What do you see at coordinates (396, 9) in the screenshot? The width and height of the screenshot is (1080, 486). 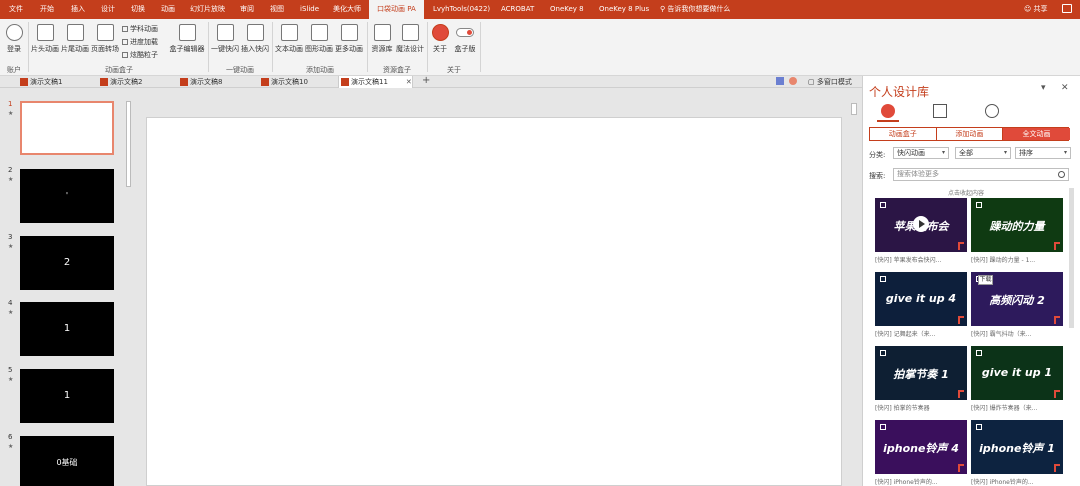 I see `tab-pocket-animation: 口袋动画 PA` at bounding box center [396, 9].